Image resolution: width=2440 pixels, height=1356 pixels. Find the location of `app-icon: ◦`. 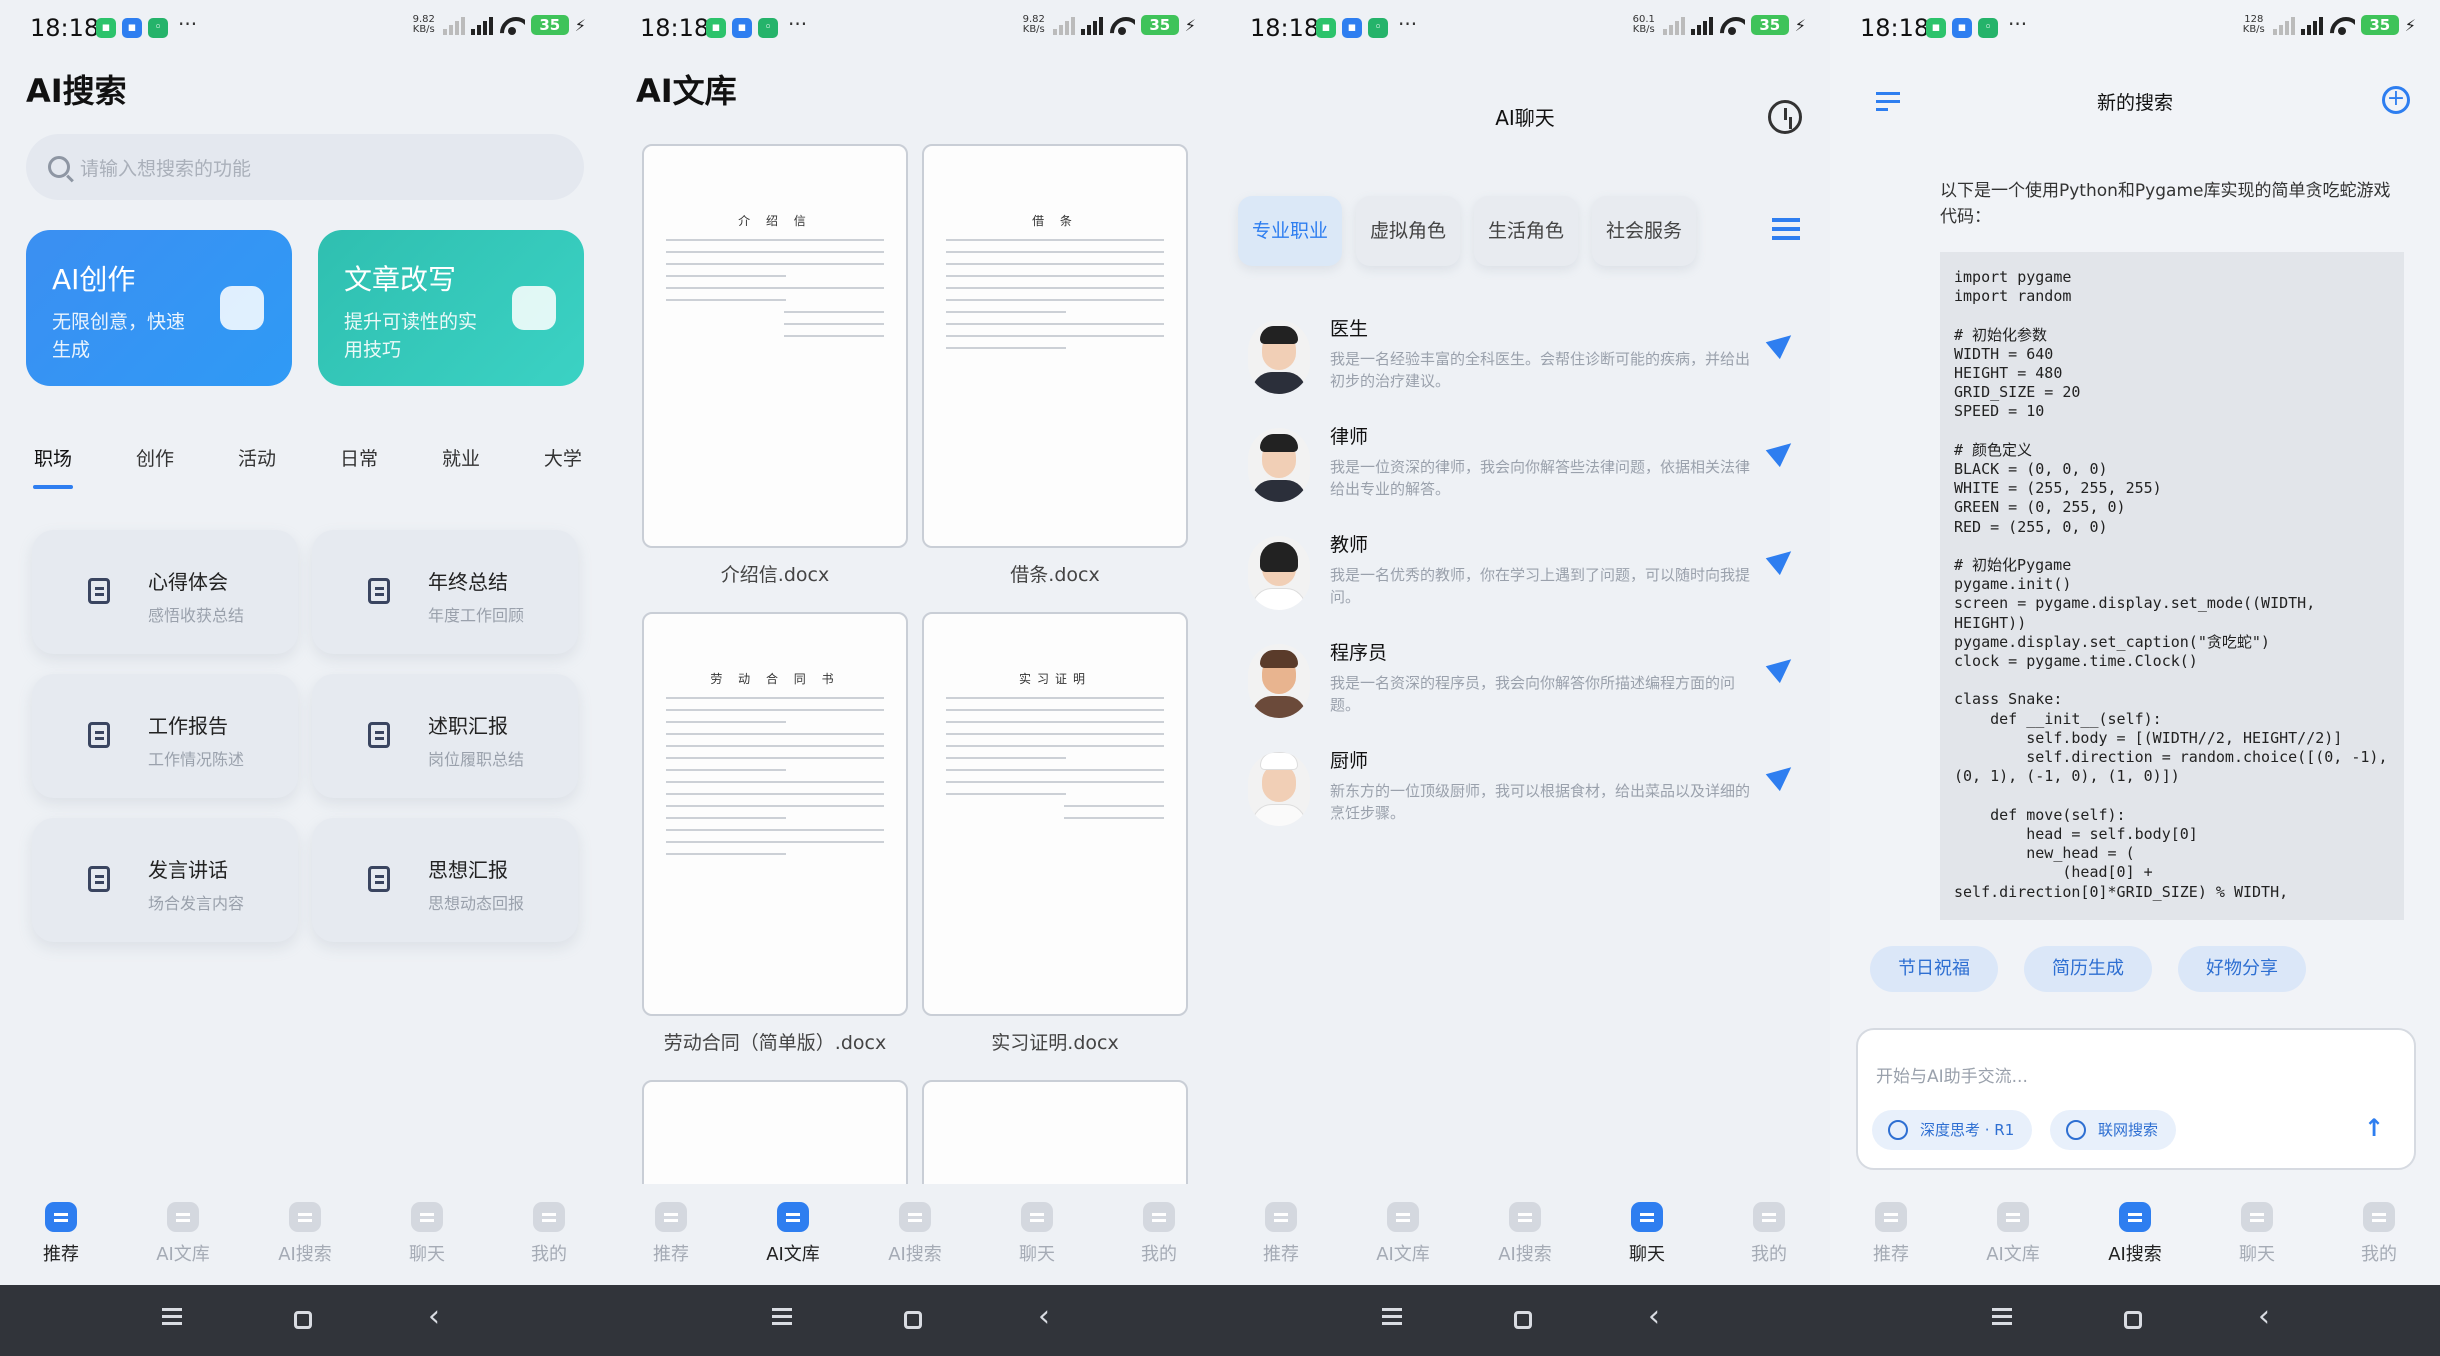

app-icon: ◦ is located at coordinates (1378, 28).